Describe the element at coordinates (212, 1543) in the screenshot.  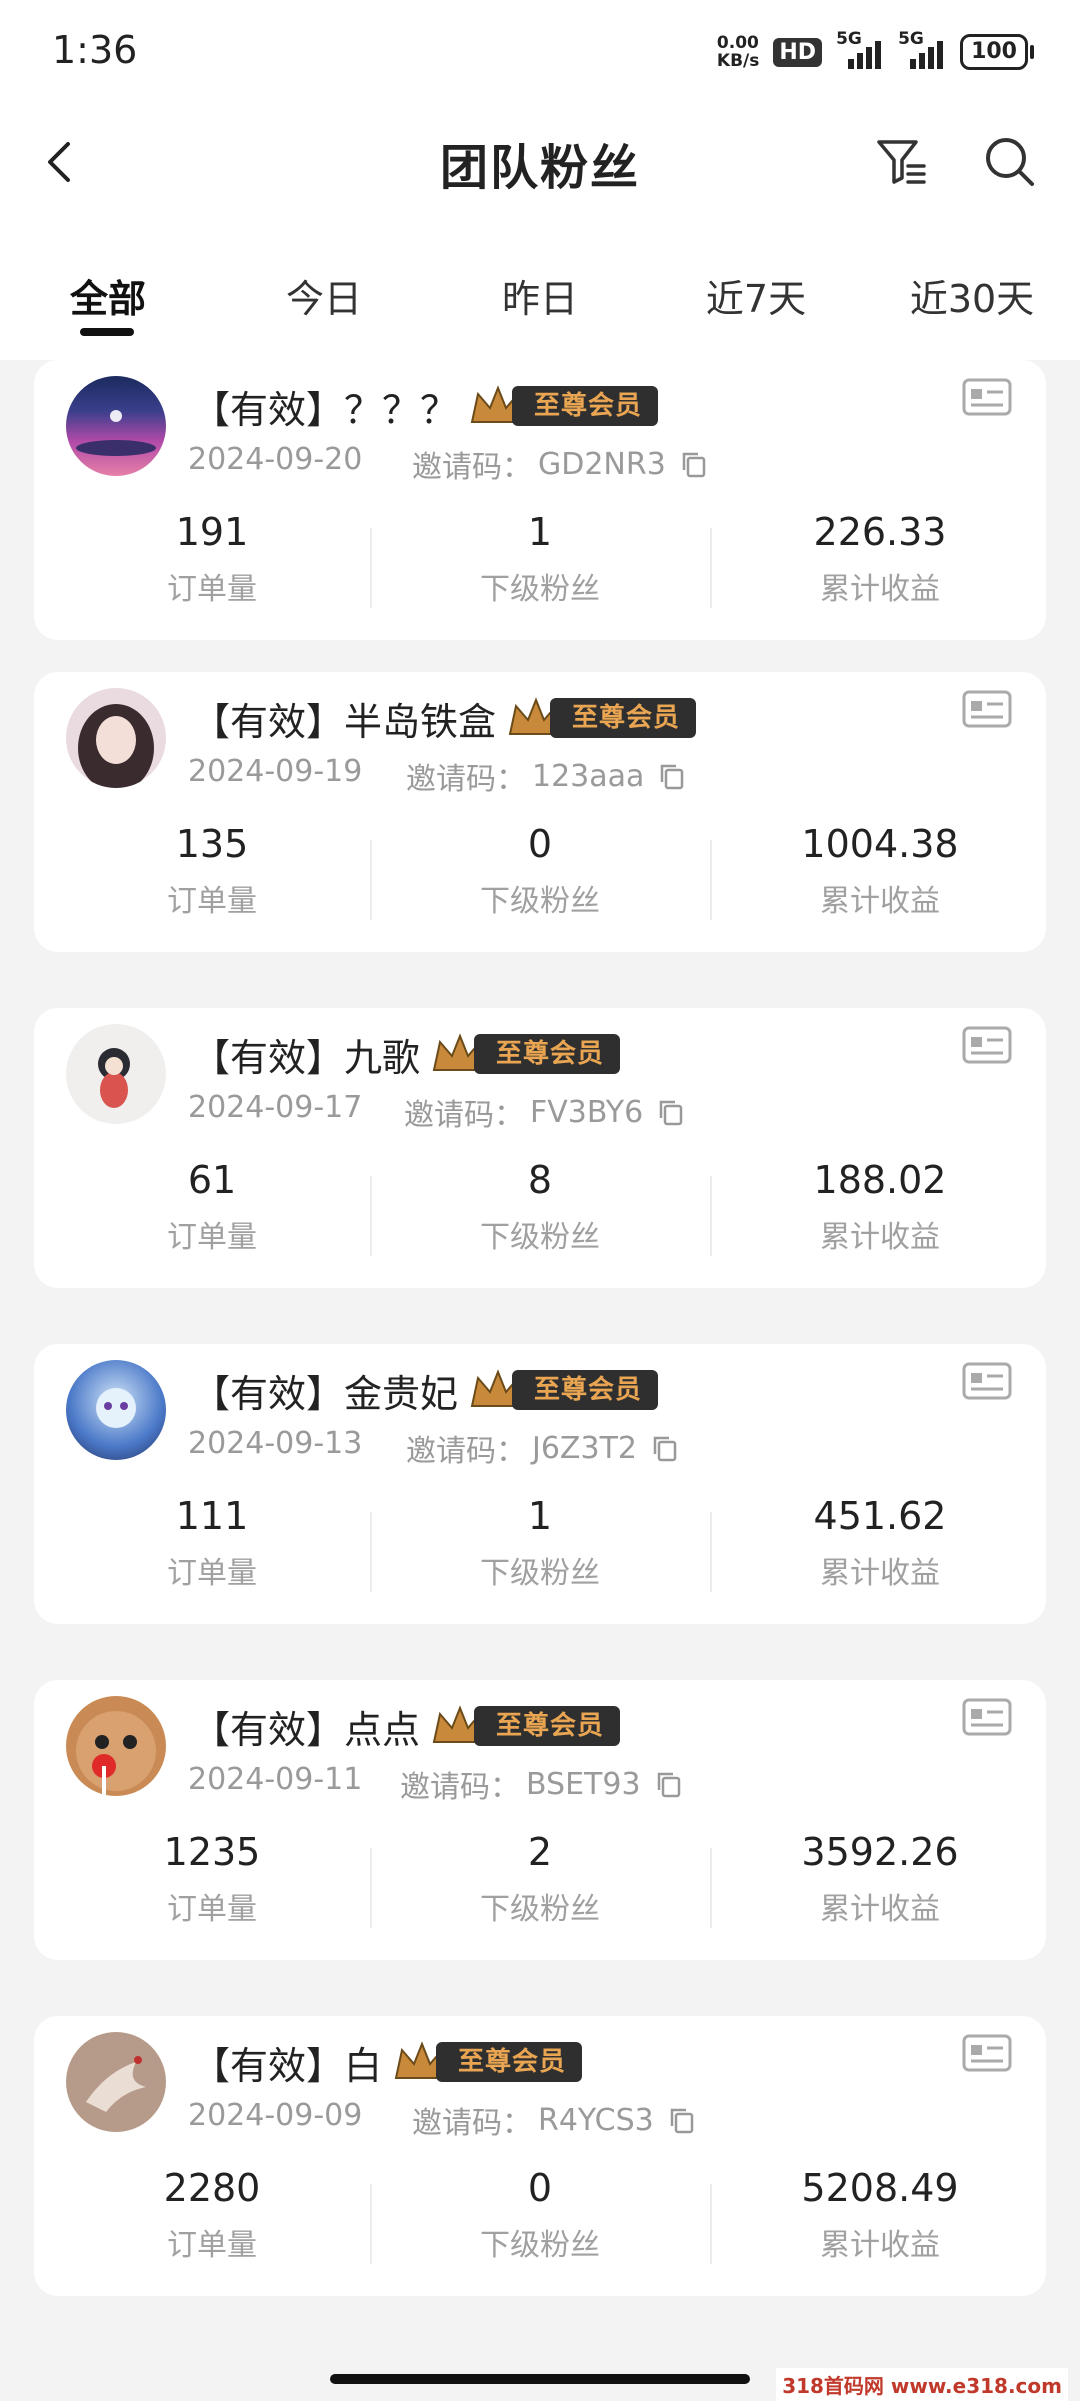
I see `orders-stat: 111 订单量` at that location.